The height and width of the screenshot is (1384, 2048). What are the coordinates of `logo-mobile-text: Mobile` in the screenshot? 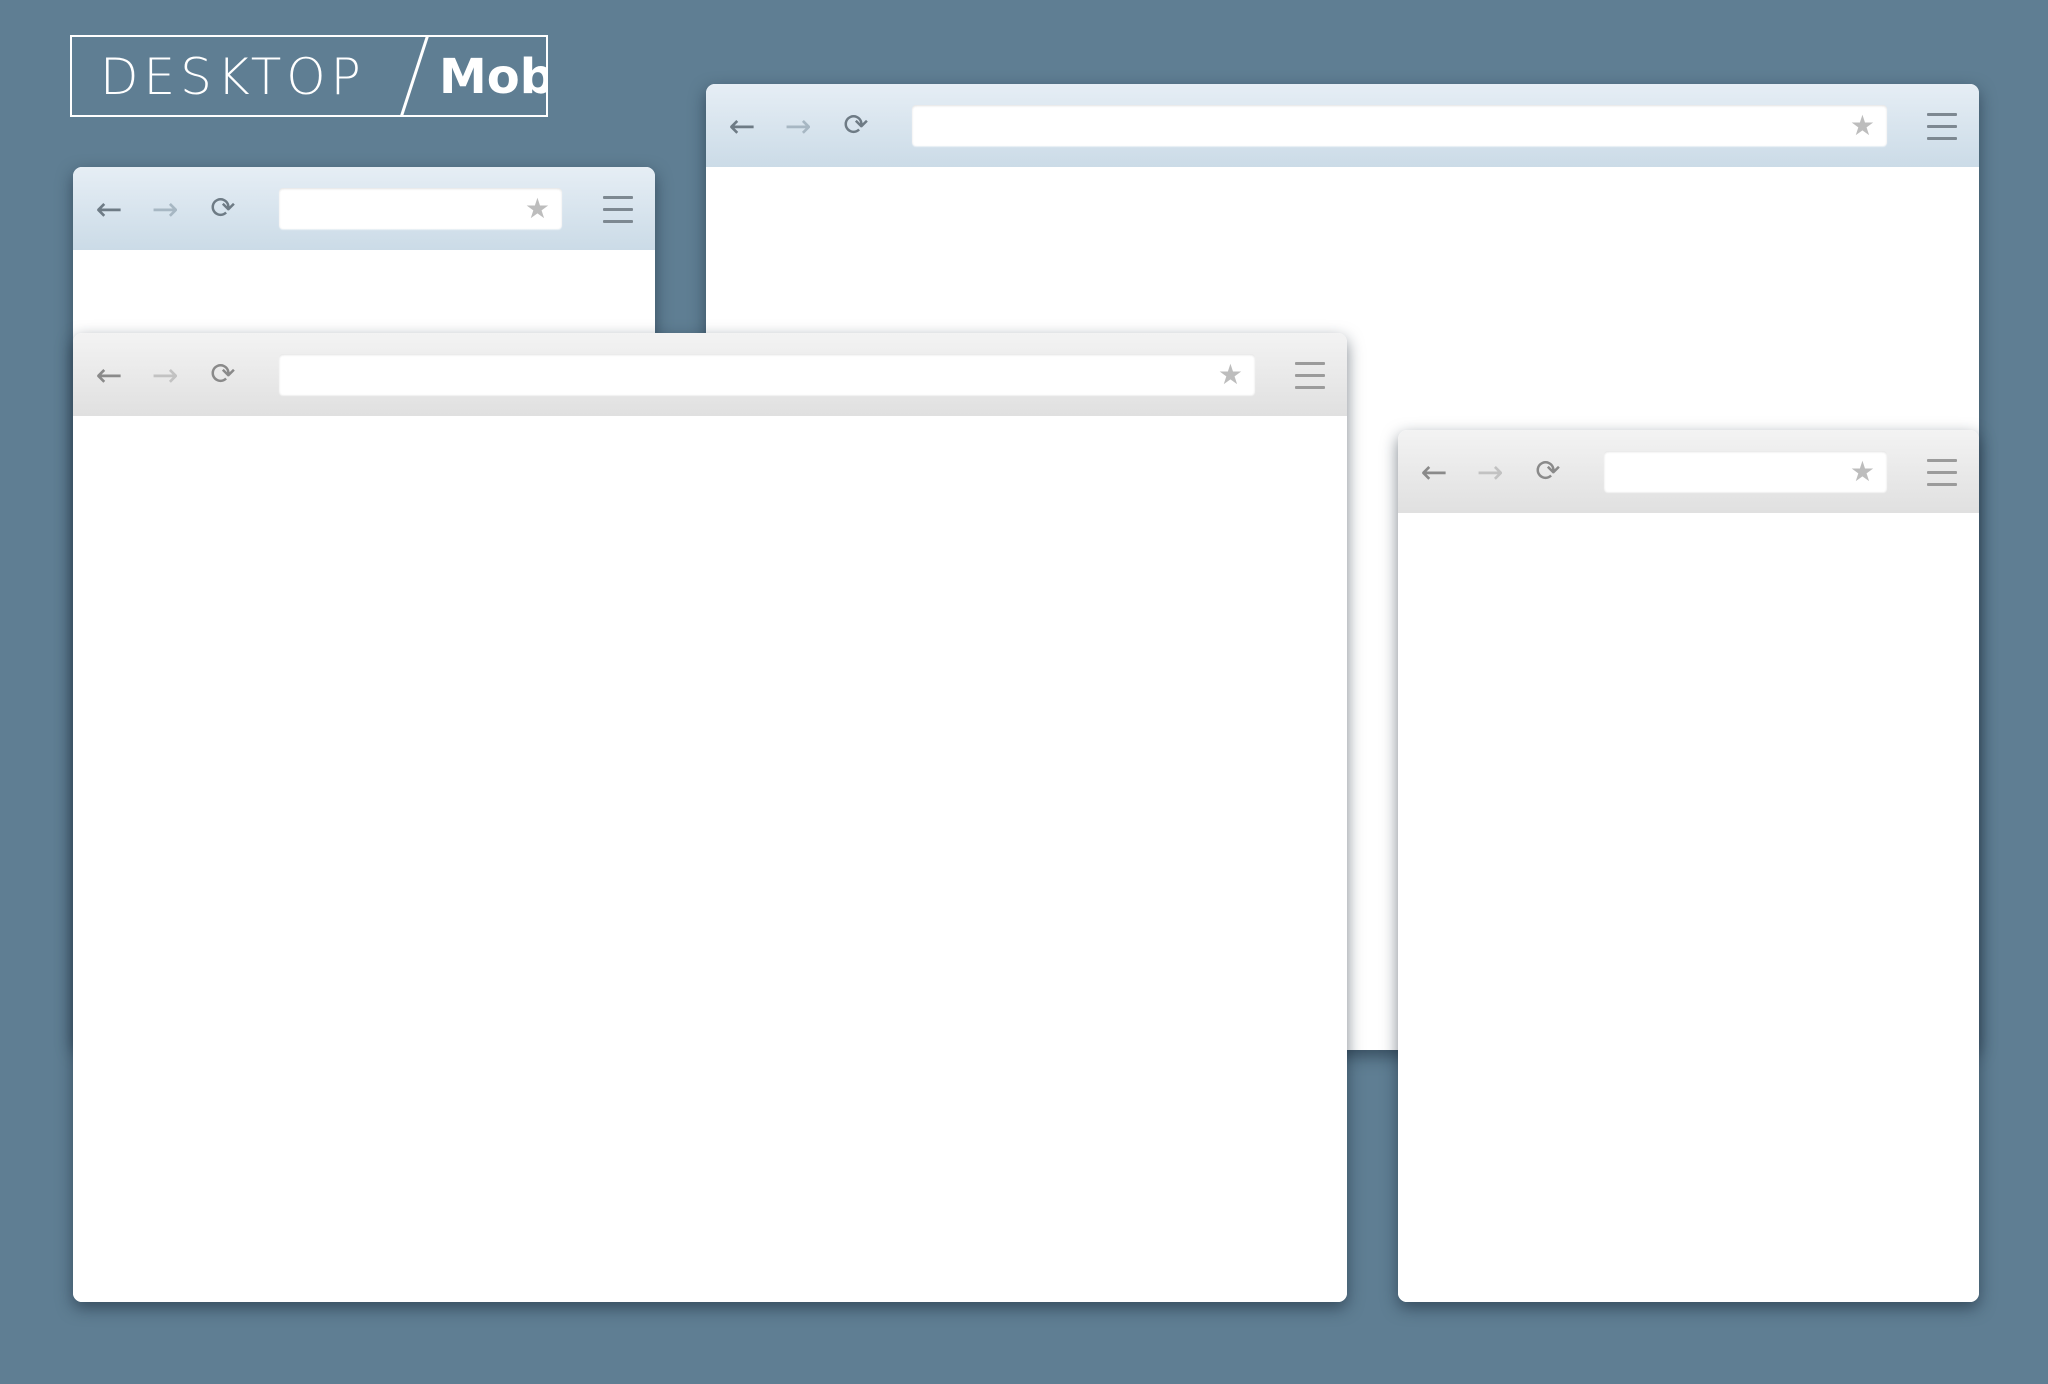 It's located at (493, 77).